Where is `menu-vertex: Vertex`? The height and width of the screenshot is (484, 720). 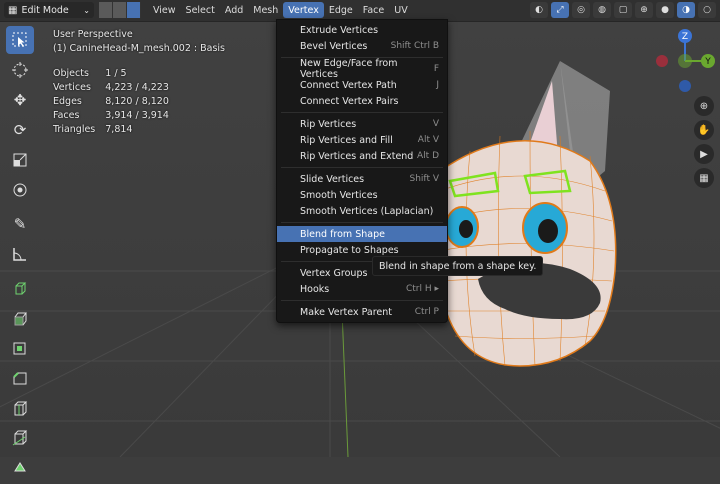
menu-vertex: Vertex is located at coordinates (303, 10).